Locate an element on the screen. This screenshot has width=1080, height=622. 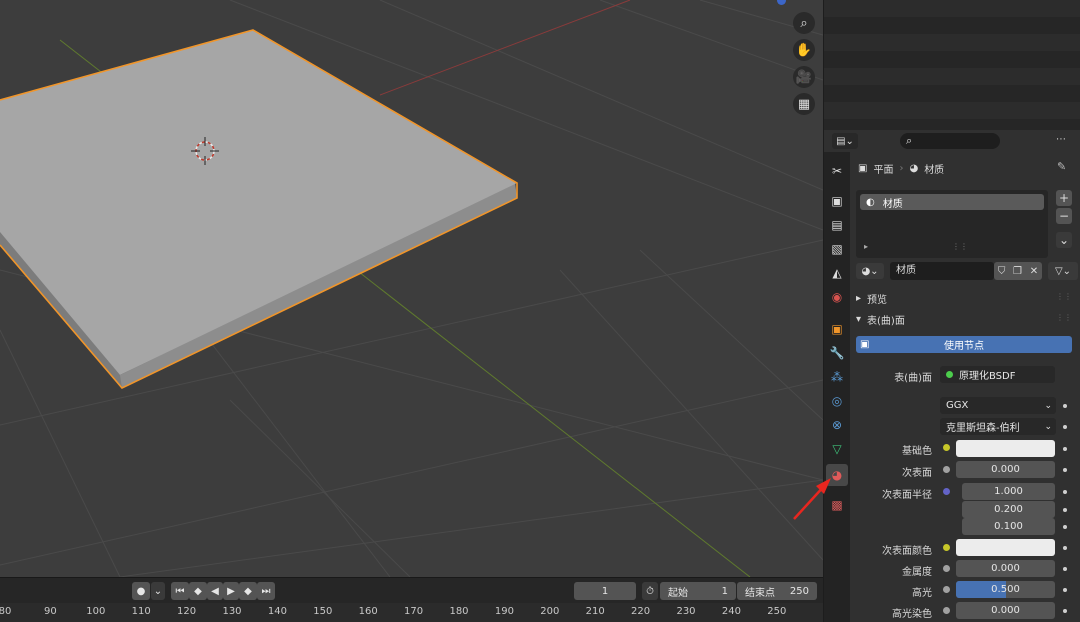
remove-slot-icon: − is located at coordinates (1064, 216).